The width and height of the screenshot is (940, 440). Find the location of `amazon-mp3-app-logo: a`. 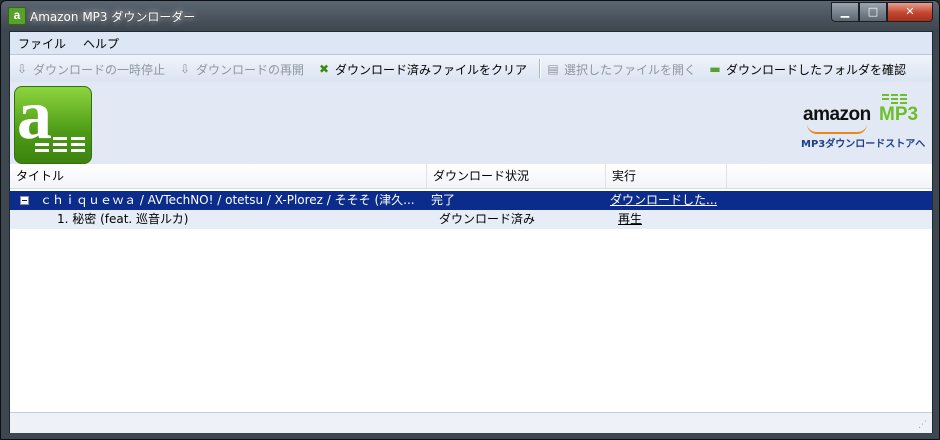

amazon-mp3-app-logo: a is located at coordinates (53, 122).